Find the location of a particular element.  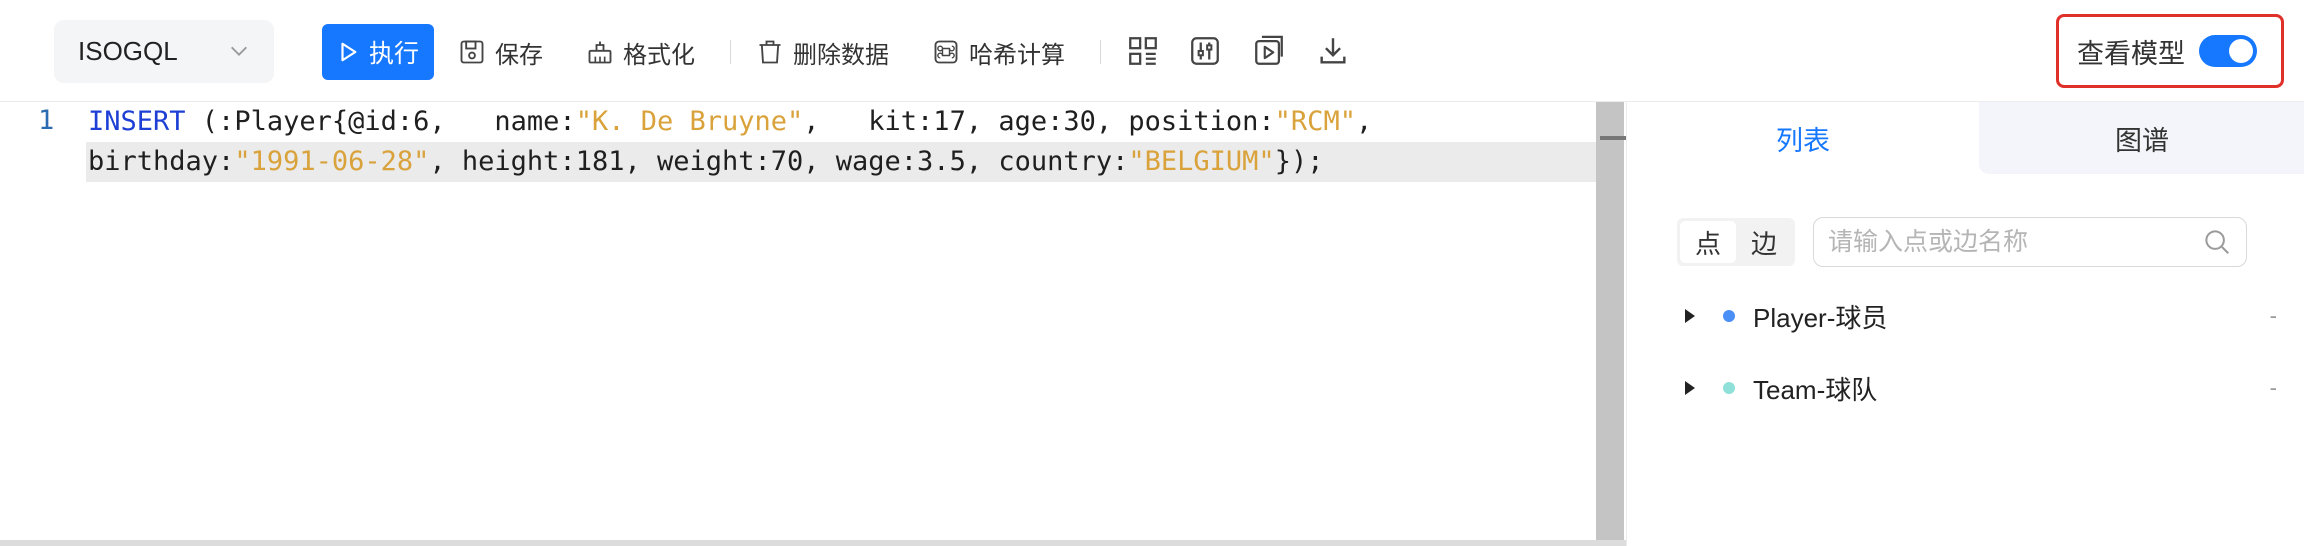

vertex-edge-segment: 点 边 is located at coordinates (1736, 242).